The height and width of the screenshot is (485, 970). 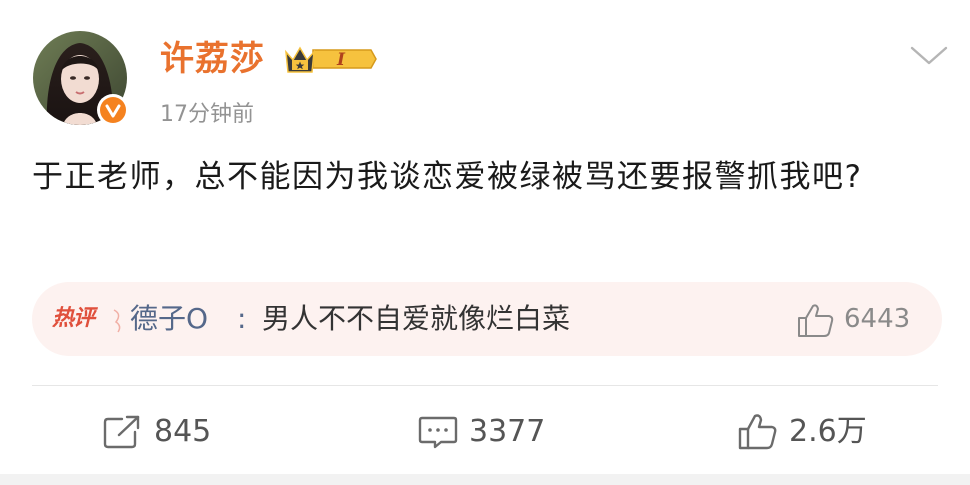 I want to click on hot-comment-text: 男人不不自爱就像烂白菜, so click(x=416, y=318).